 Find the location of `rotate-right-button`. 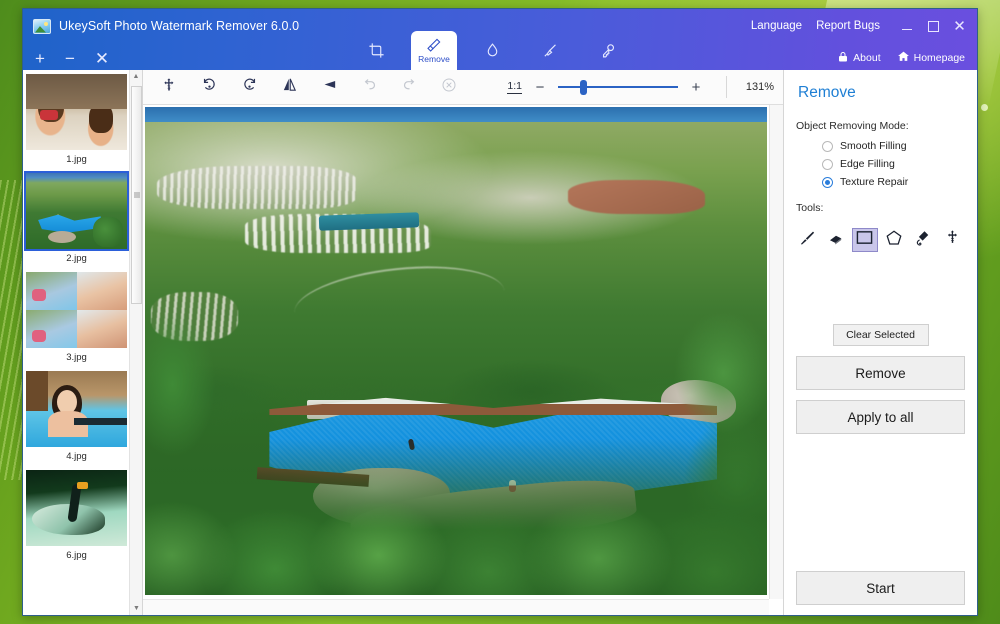

rotate-right-button is located at coordinates (249, 87).